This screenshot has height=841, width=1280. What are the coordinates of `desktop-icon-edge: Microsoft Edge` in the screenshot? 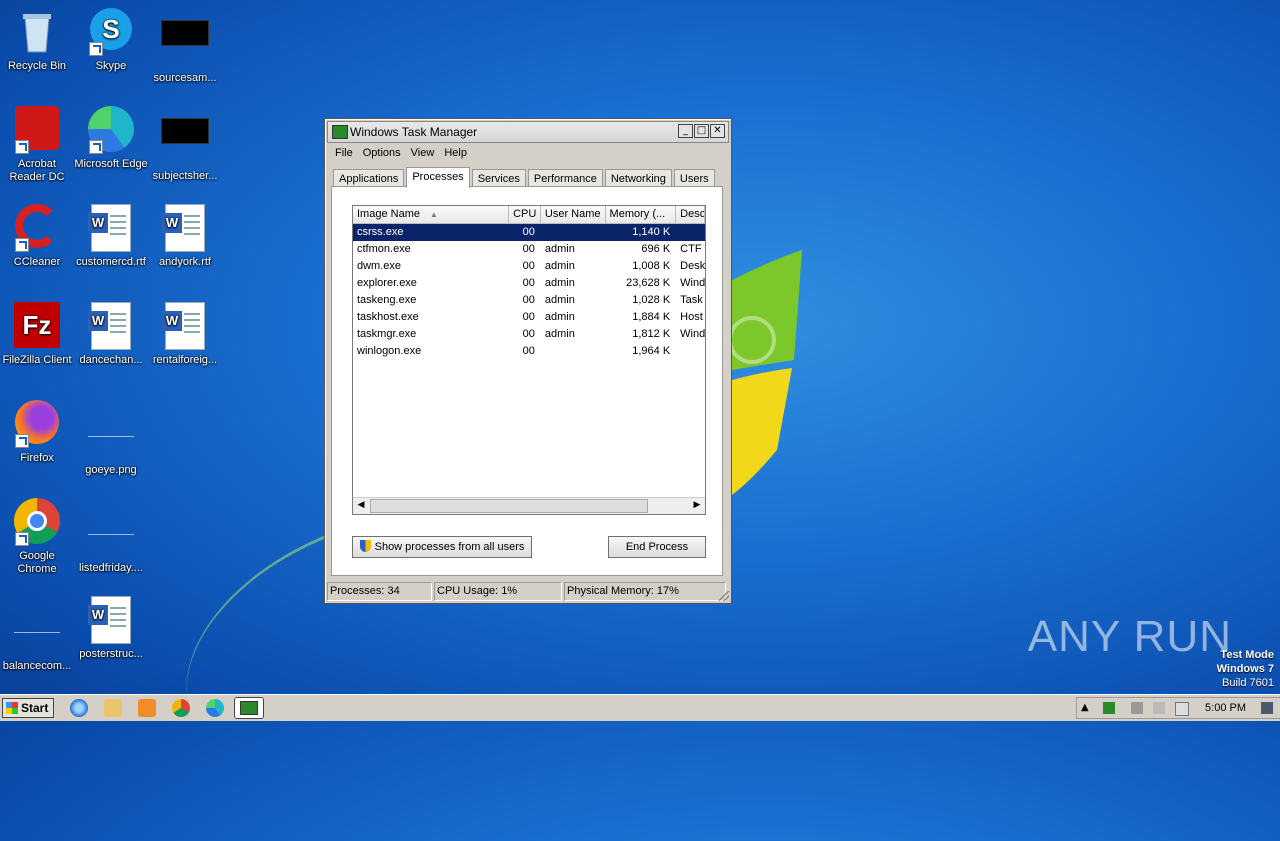 It's located at (111, 138).